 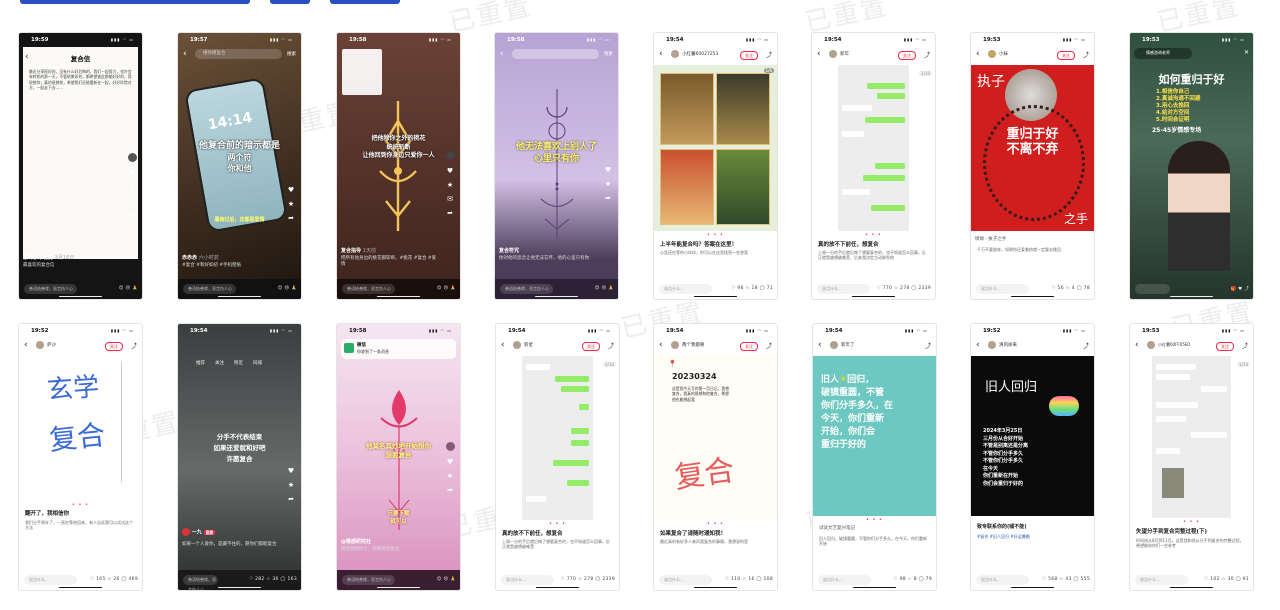 I want to click on author-handle: 复合指导, so click(x=351, y=251).